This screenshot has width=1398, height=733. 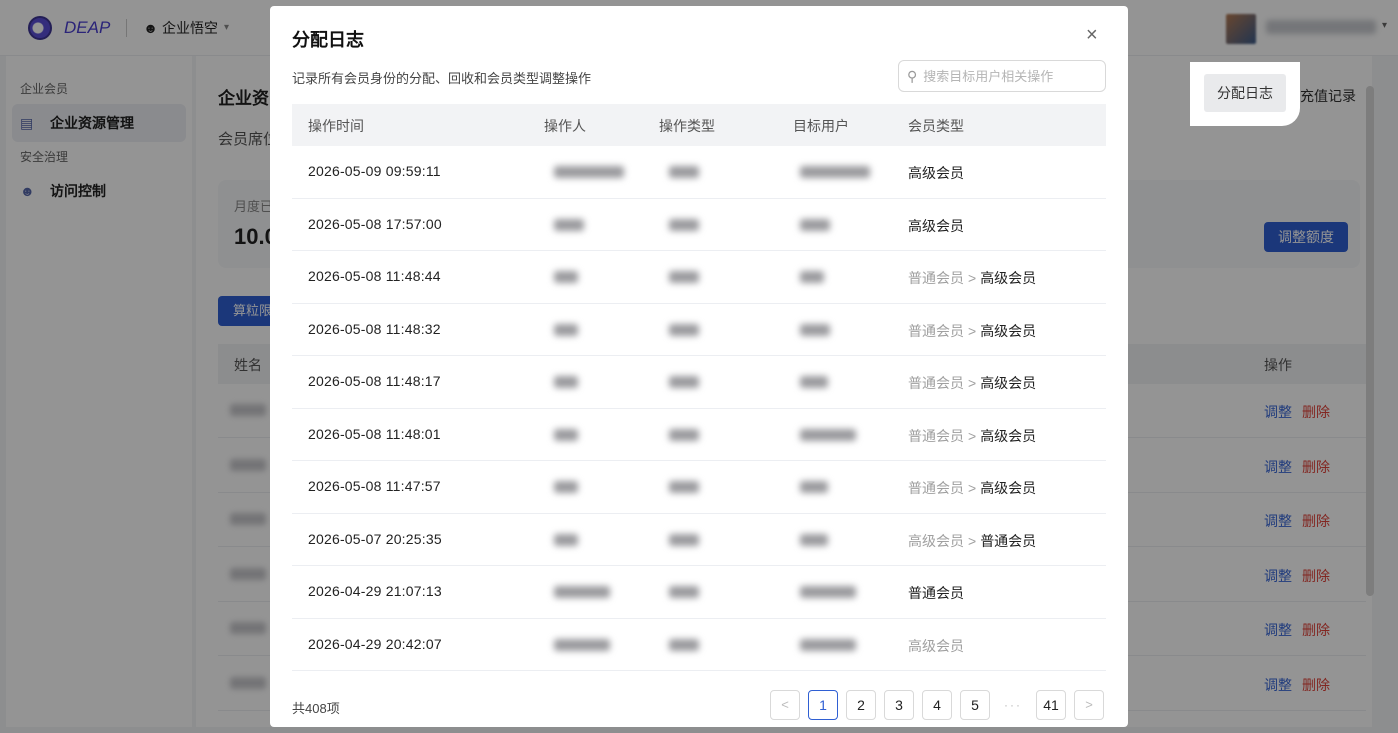 I want to click on operation-time: 2026-05-08 11:48:01, so click(x=374, y=433).